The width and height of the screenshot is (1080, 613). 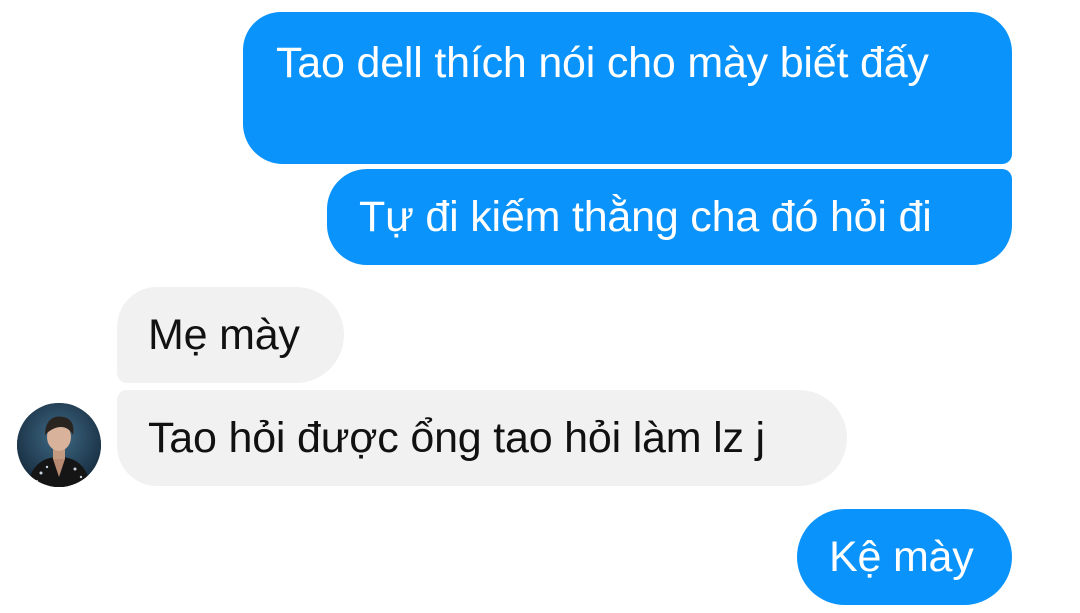 What do you see at coordinates (602, 63) in the screenshot?
I see `message-text: Tao dell thích nói cho mày biết đấy` at bounding box center [602, 63].